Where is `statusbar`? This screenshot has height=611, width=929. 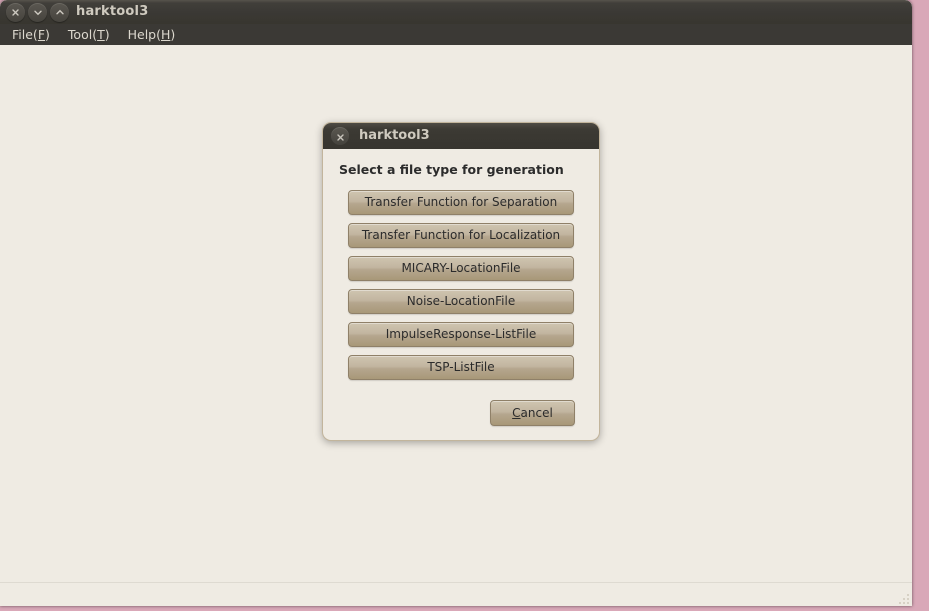 statusbar is located at coordinates (456, 594).